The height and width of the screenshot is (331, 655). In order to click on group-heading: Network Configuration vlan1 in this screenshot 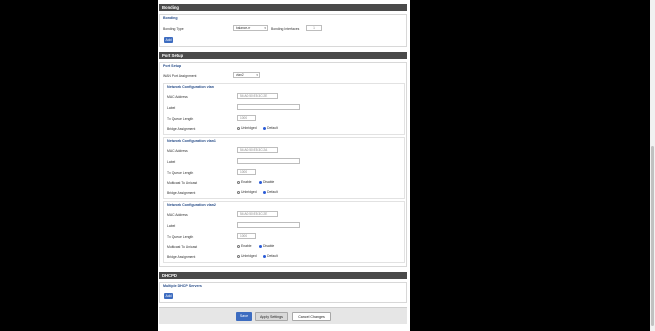, I will do `click(191, 141)`.